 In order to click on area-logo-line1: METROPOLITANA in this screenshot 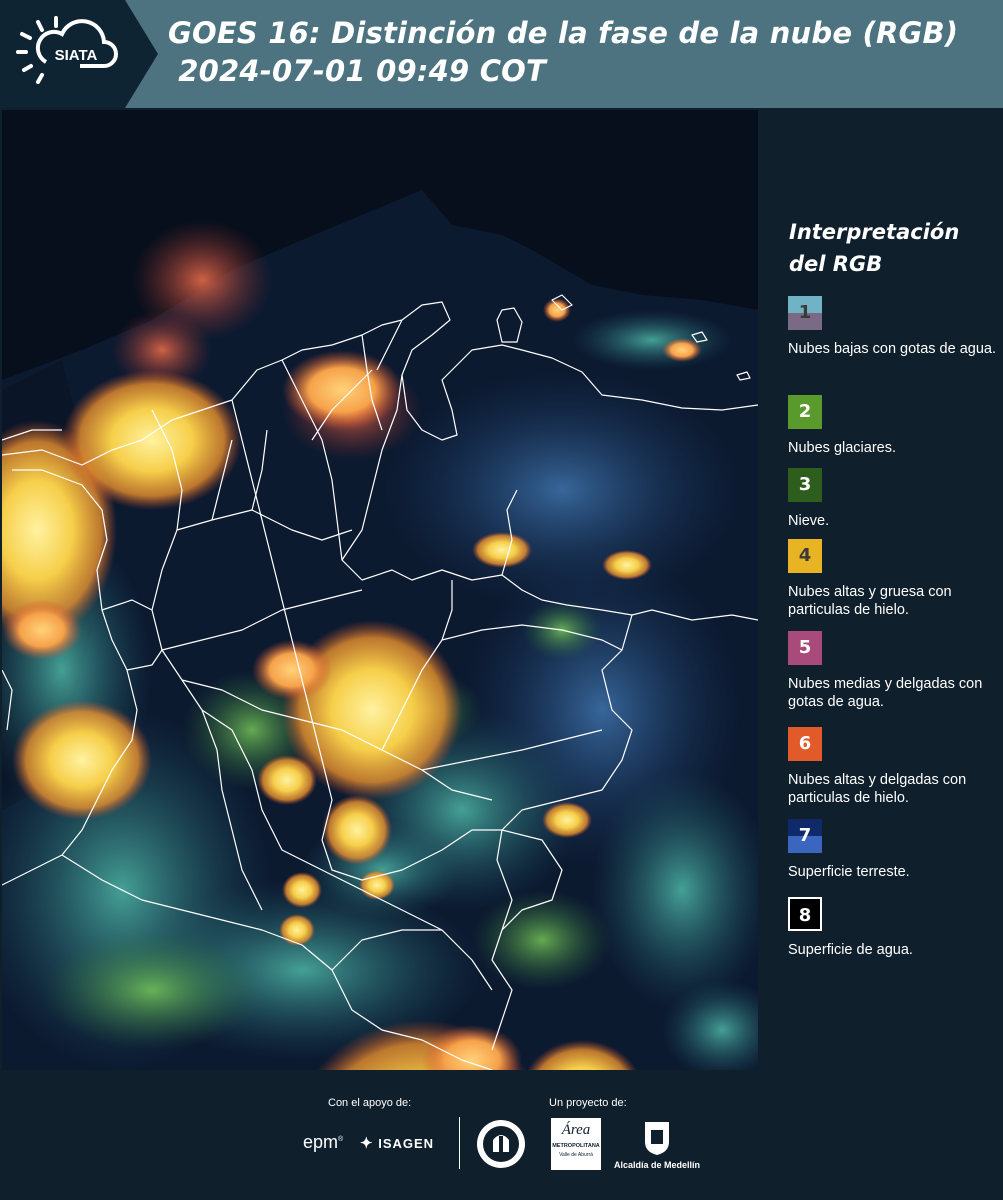, I will do `click(576, 1146)`.